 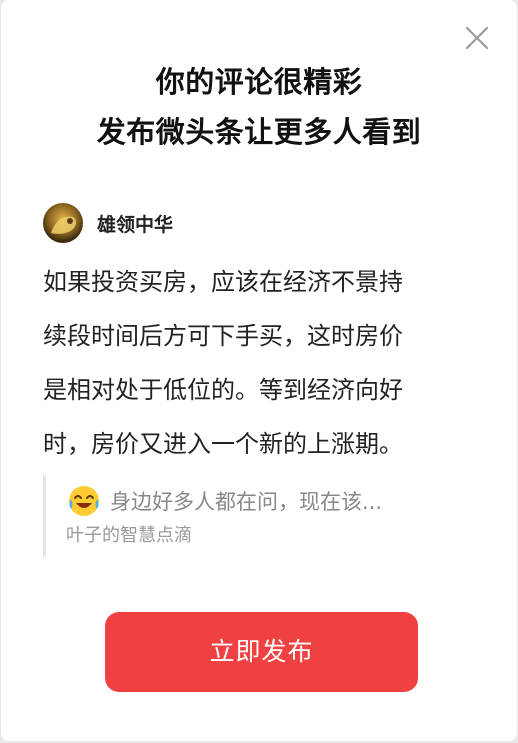 I want to click on publish-button: 立即发布, so click(x=261, y=652).